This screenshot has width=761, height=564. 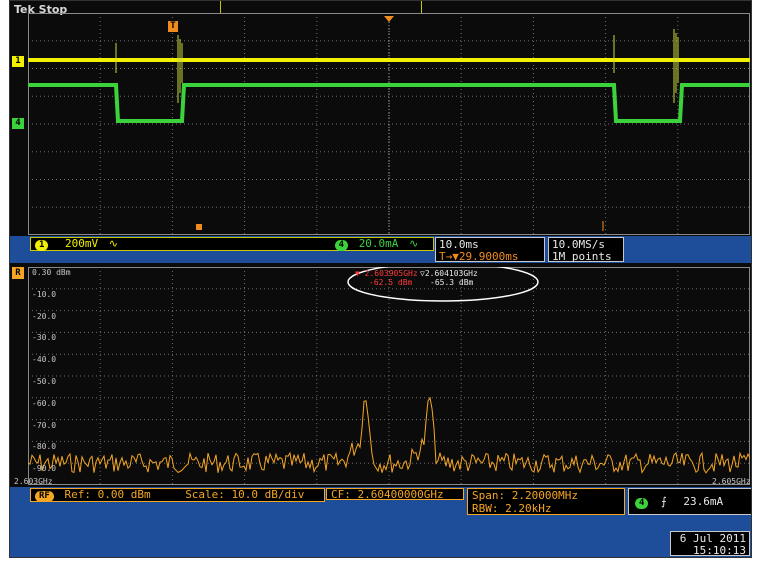 What do you see at coordinates (479, 256) in the screenshot?
I see `trigger-position: T→▼29.9000ms` at bounding box center [479, 256].